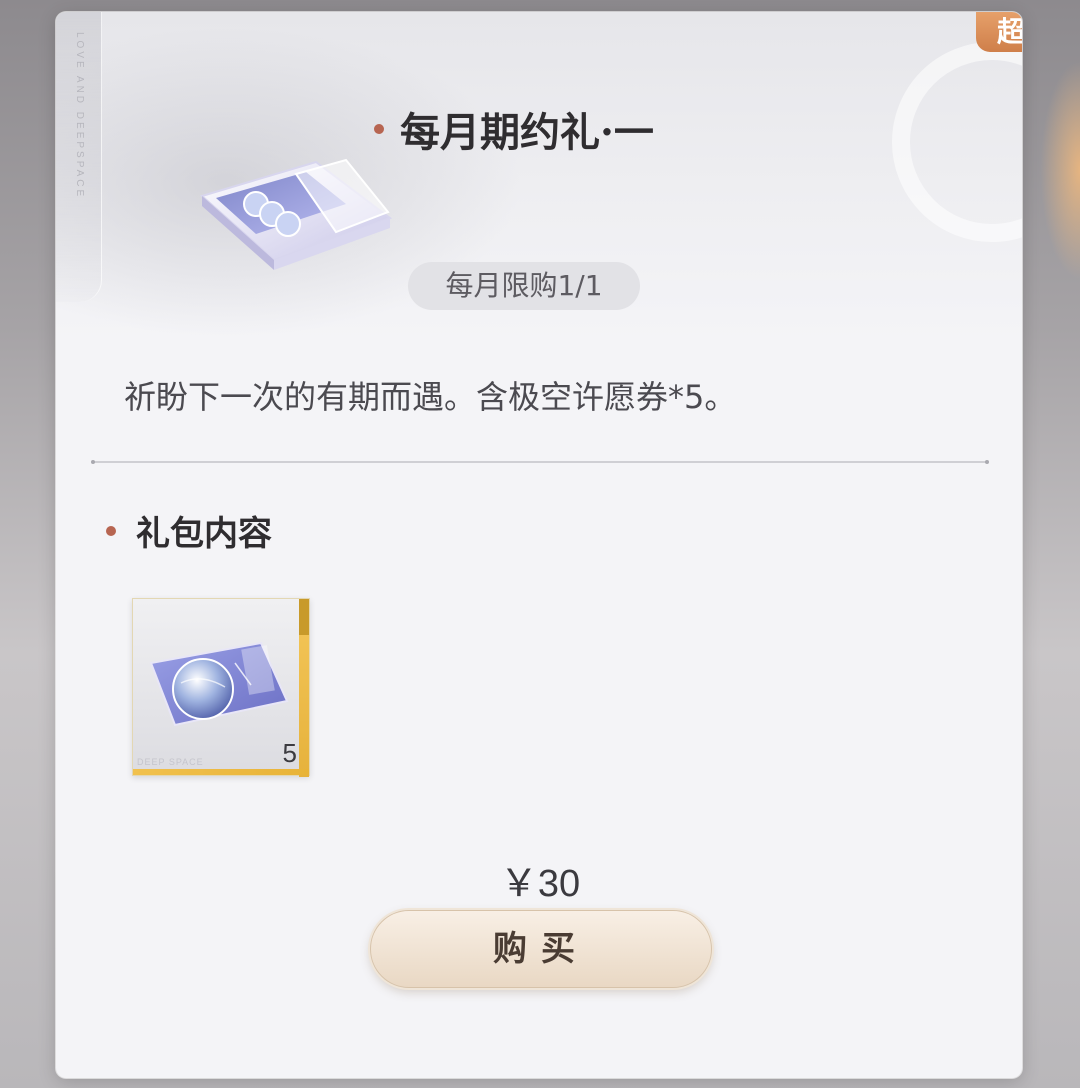  I want to click on purchase-limit-pill: 每月限购1/1, so click(524, 286).